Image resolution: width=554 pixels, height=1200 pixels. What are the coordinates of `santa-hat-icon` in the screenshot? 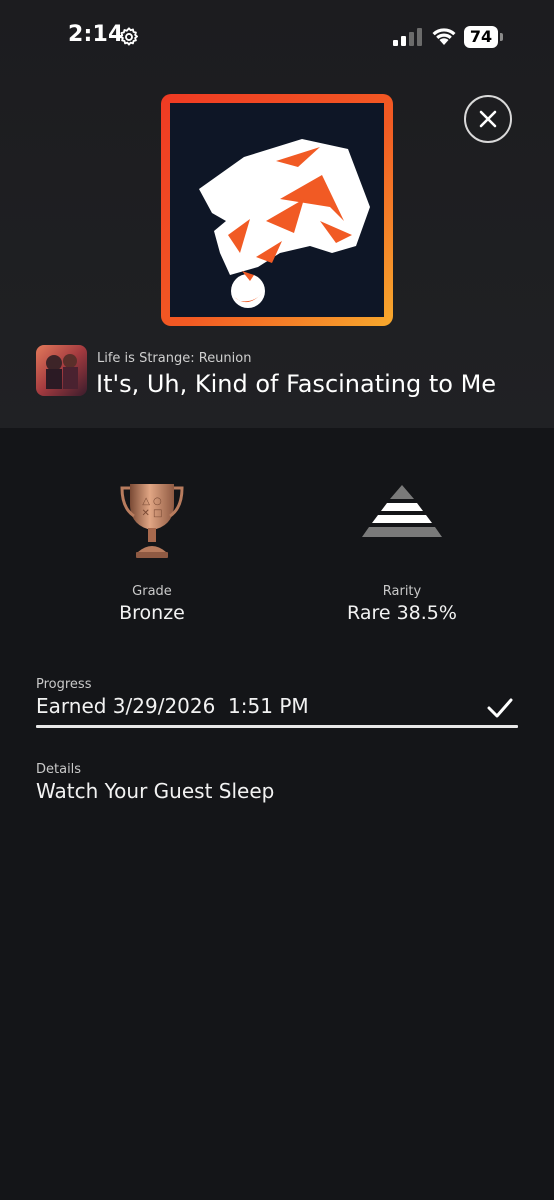 It's located at (284, 223).